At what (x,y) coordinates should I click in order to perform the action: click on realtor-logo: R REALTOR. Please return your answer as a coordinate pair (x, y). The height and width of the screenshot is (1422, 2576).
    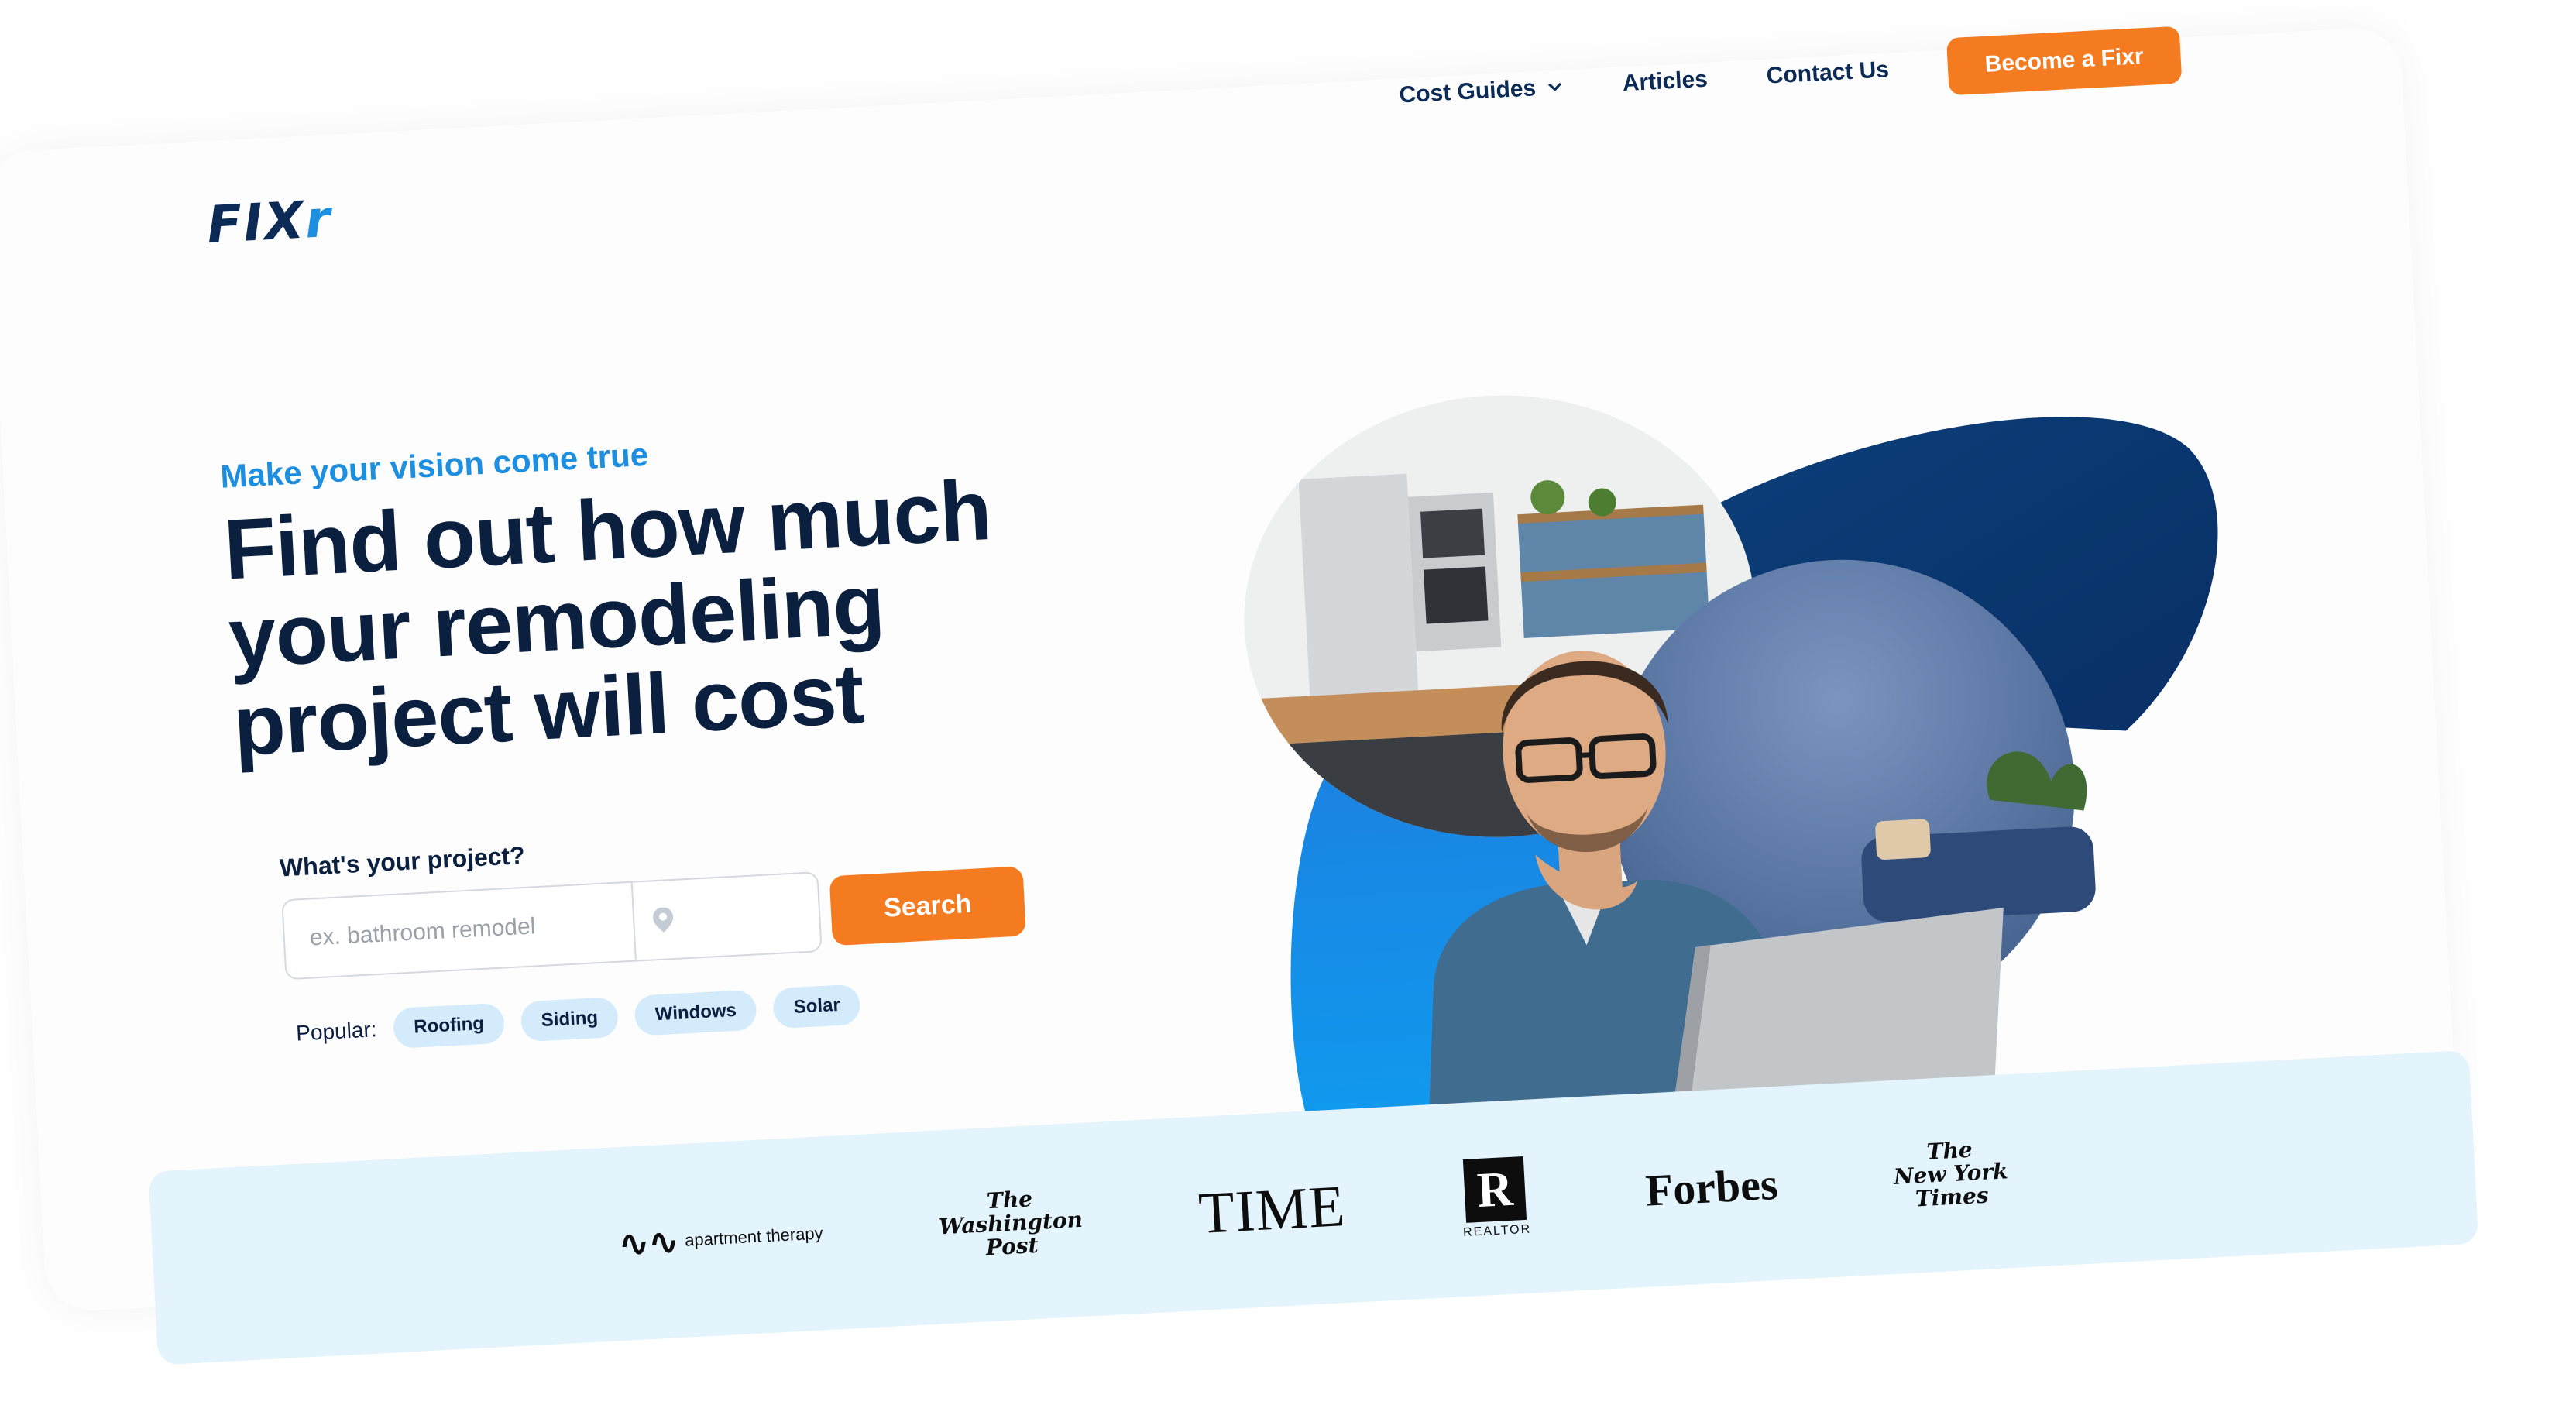
    Looking at the image, I should click on (1495, 1198).